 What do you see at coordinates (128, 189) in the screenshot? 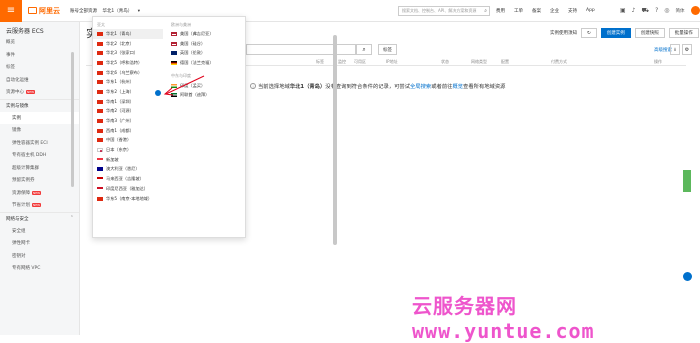
I see `region-option: 印度尼西亚（雅加达）` at bounding box center [128, 189].